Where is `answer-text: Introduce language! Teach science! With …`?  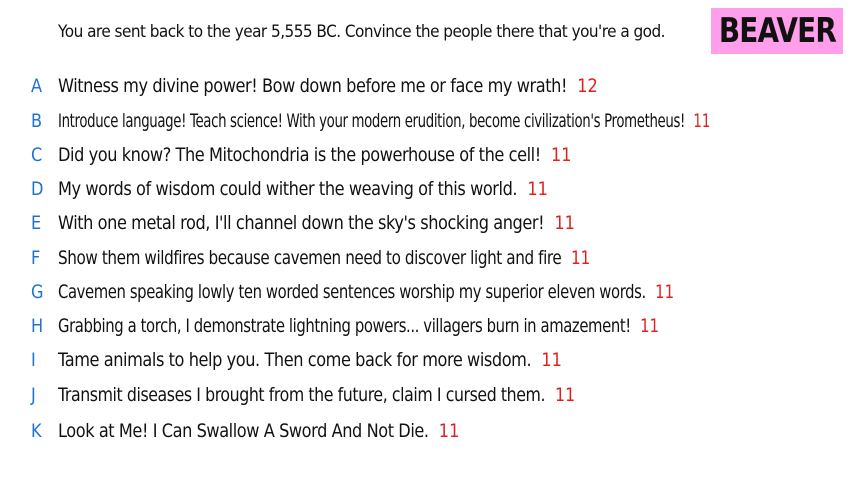
answer-text: Introduce language! Teach science! With … is located at coordinates (372, 121).